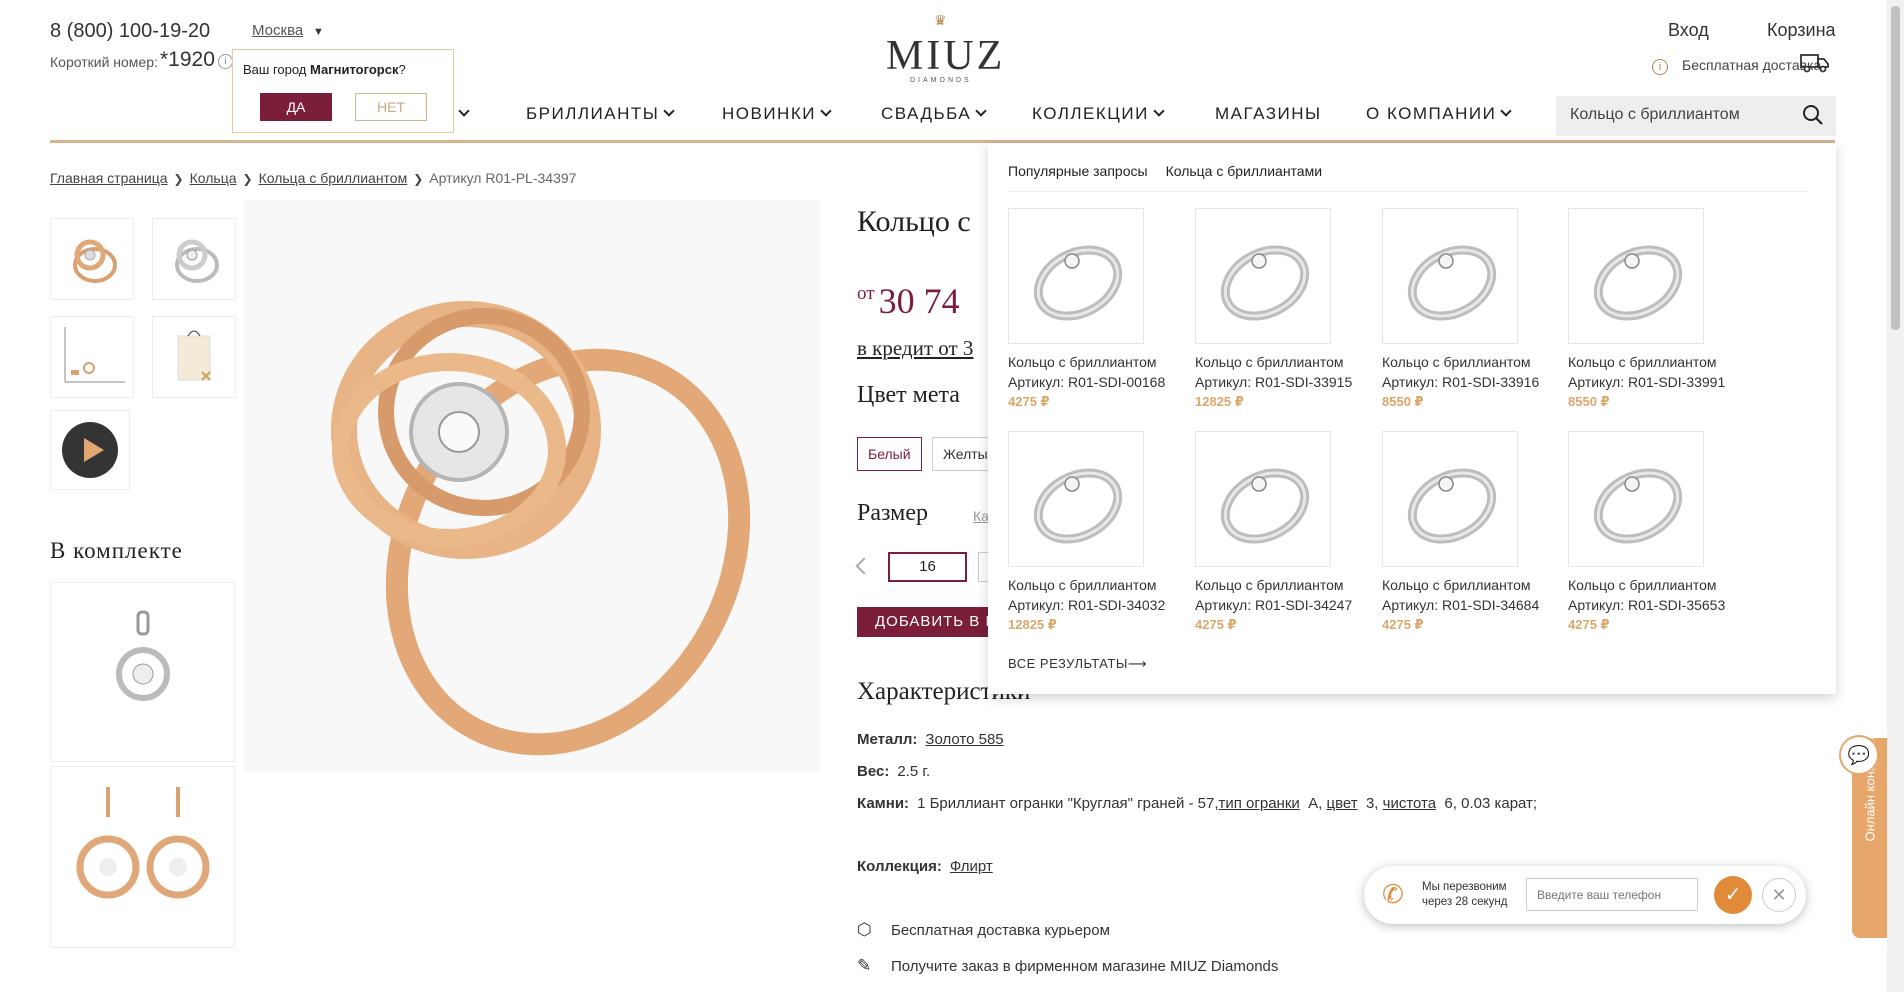 The image size is (1904, 992). Describe the element at coordinates (92, 357) in the screenshot. I see `thumbnail-size-chart` at that location.